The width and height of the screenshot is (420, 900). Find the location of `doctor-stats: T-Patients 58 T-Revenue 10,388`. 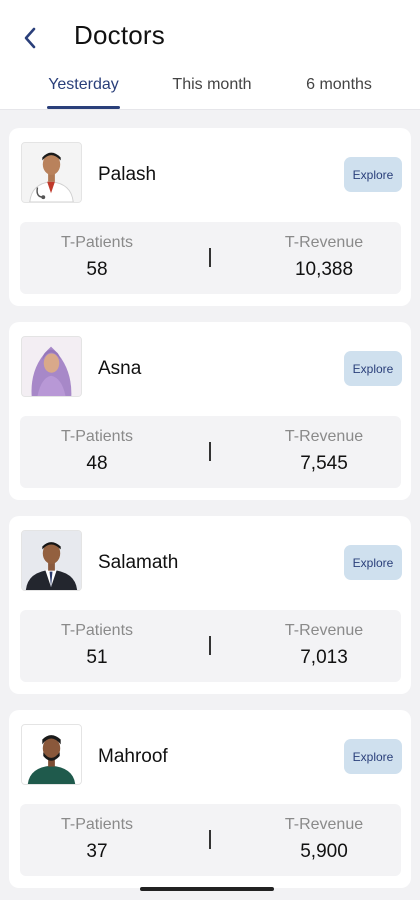

doctor-stats: T-Patients 58 T-Revenue 10,388 is located at coordinates (210, 258).